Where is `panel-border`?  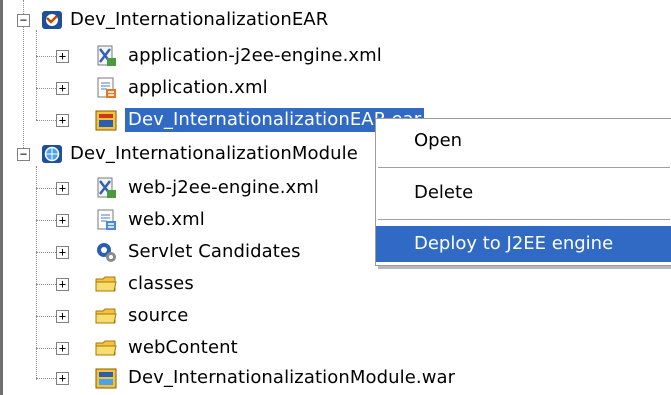
panel-border is located at coordinates (1, 197).